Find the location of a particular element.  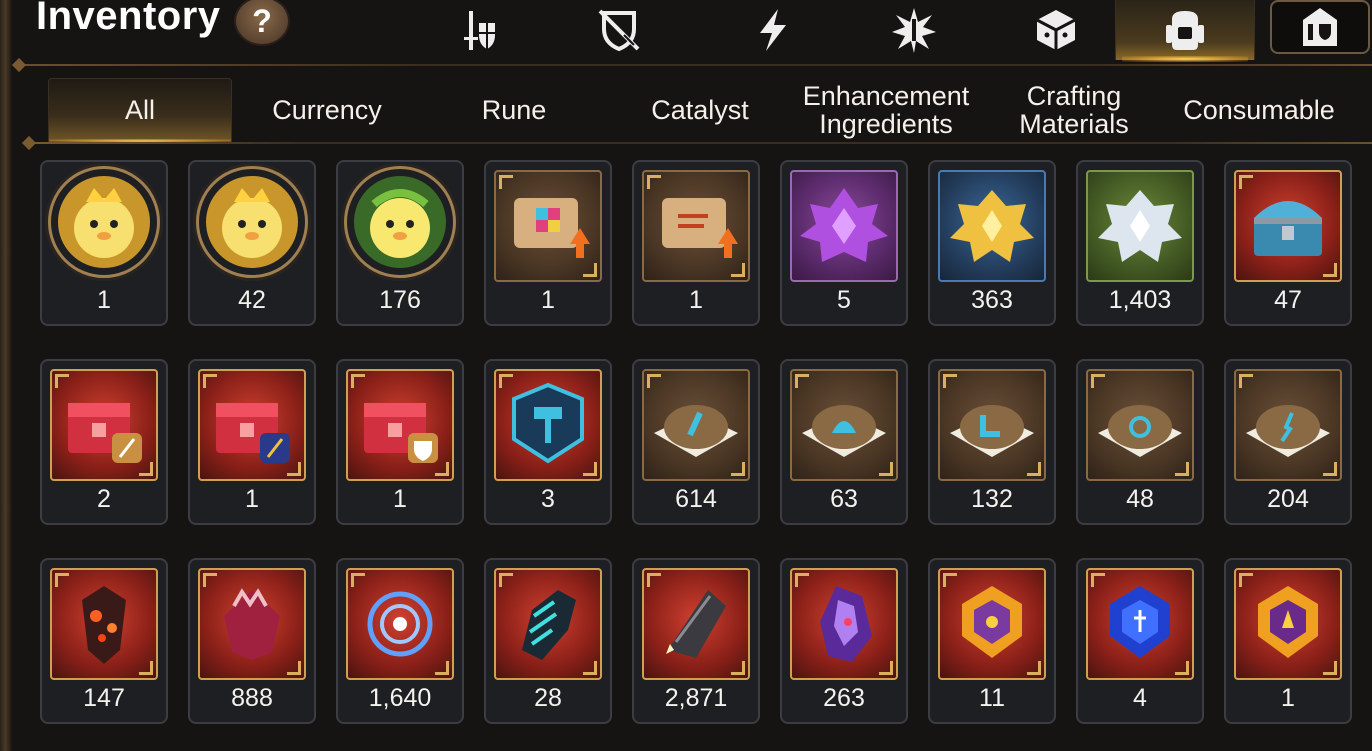

inventory-slot: 28 is located at coordinates (548, 641).